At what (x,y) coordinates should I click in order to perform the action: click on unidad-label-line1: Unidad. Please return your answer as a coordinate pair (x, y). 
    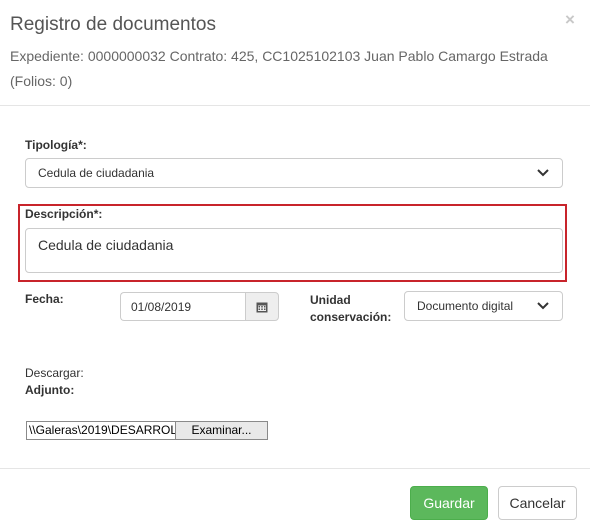
    Looking at the image, I should click on (330, 300).